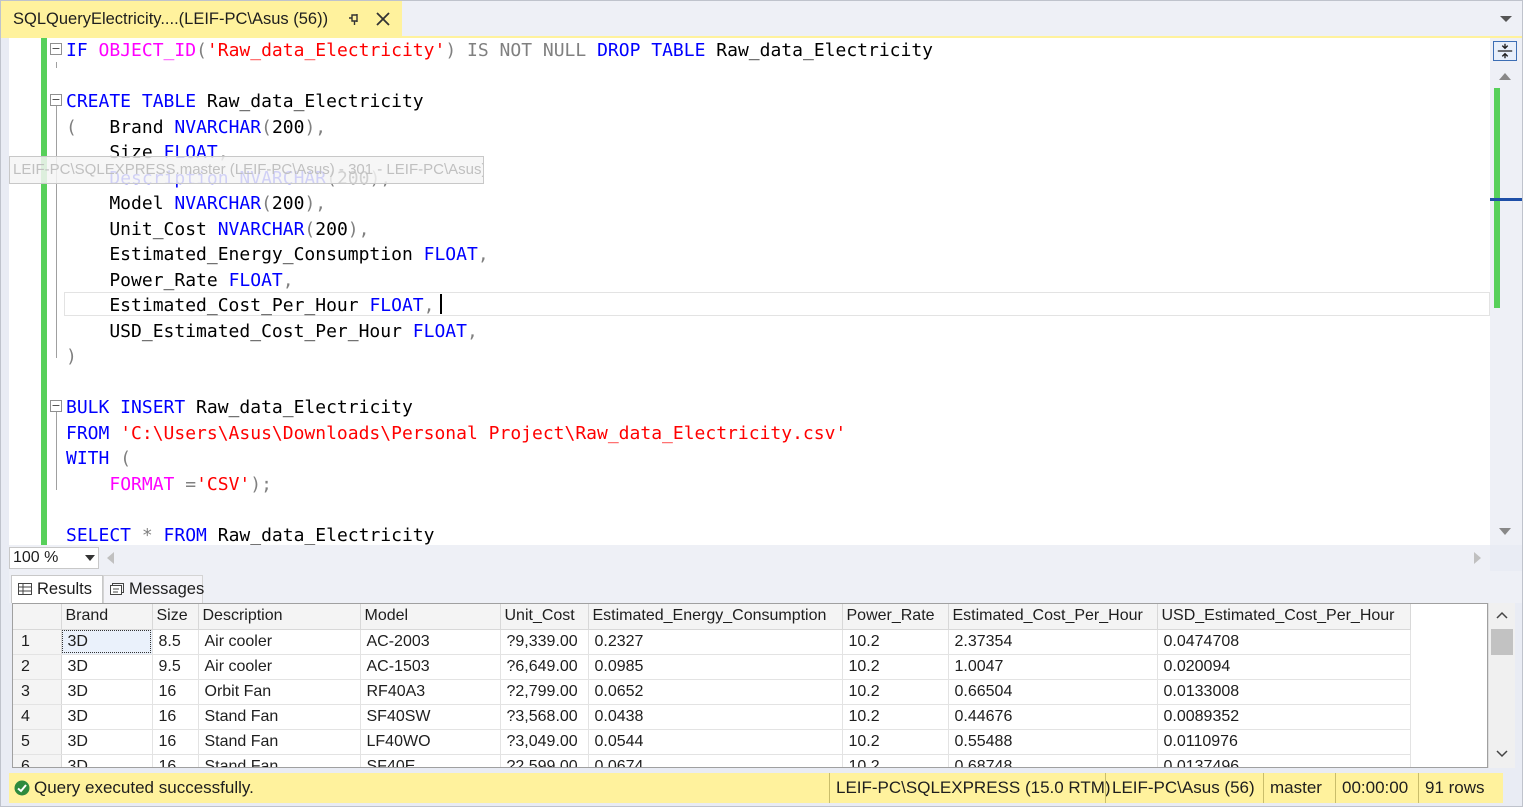  What do you see at coordinates (430, 642) in the screenshot?
I see `grid-cell: AC-2003` at bounding box center [430, 642].